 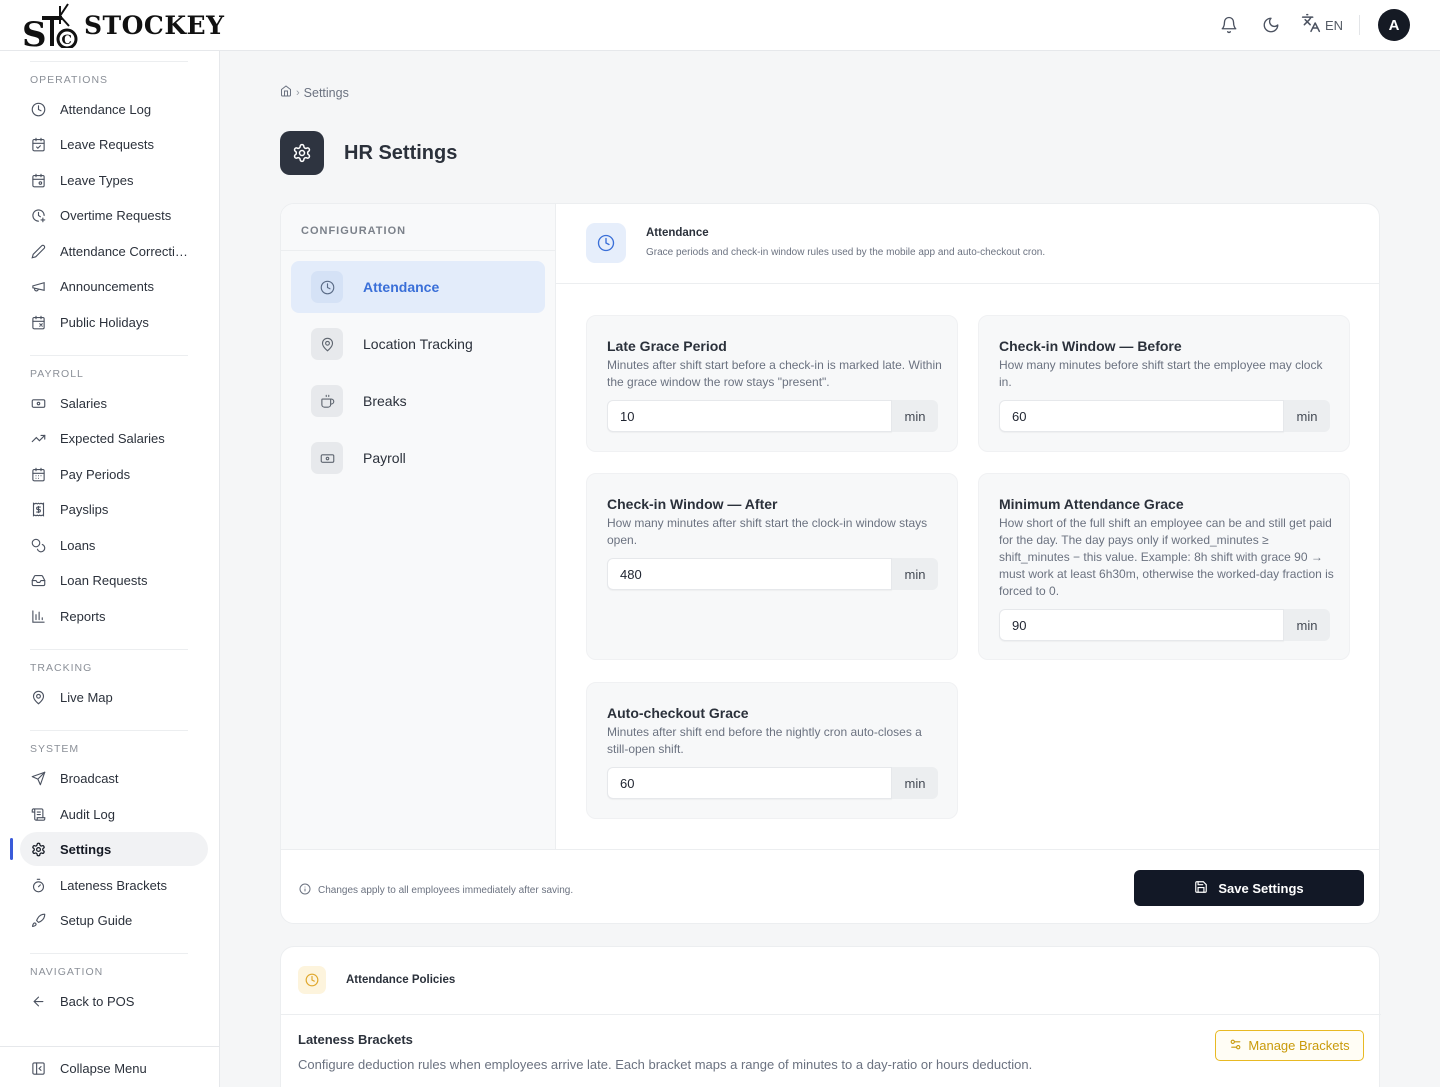 I want to click on sidebar-item-expected-salaries: Expected Salaries, so click(x=114, y=438).